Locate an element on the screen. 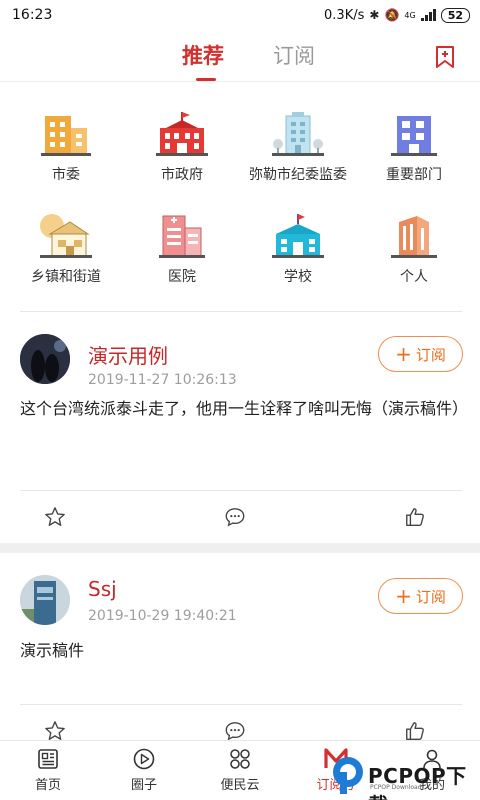  category-towns: 乡镇和街道 is located at coordinates (66, 262).